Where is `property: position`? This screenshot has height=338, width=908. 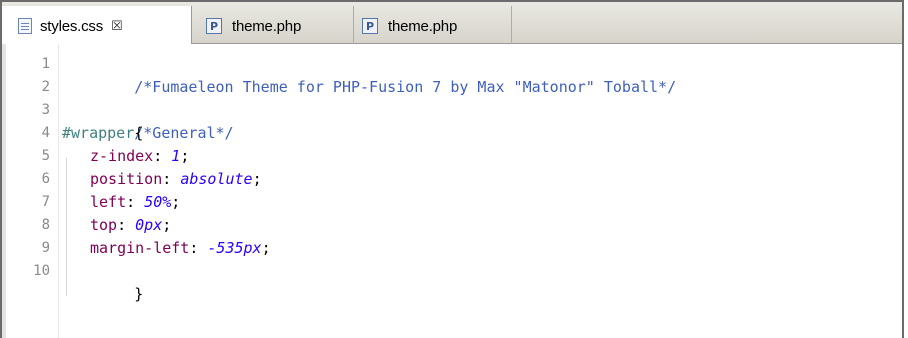
property: position is located at coordinates (126, 179).